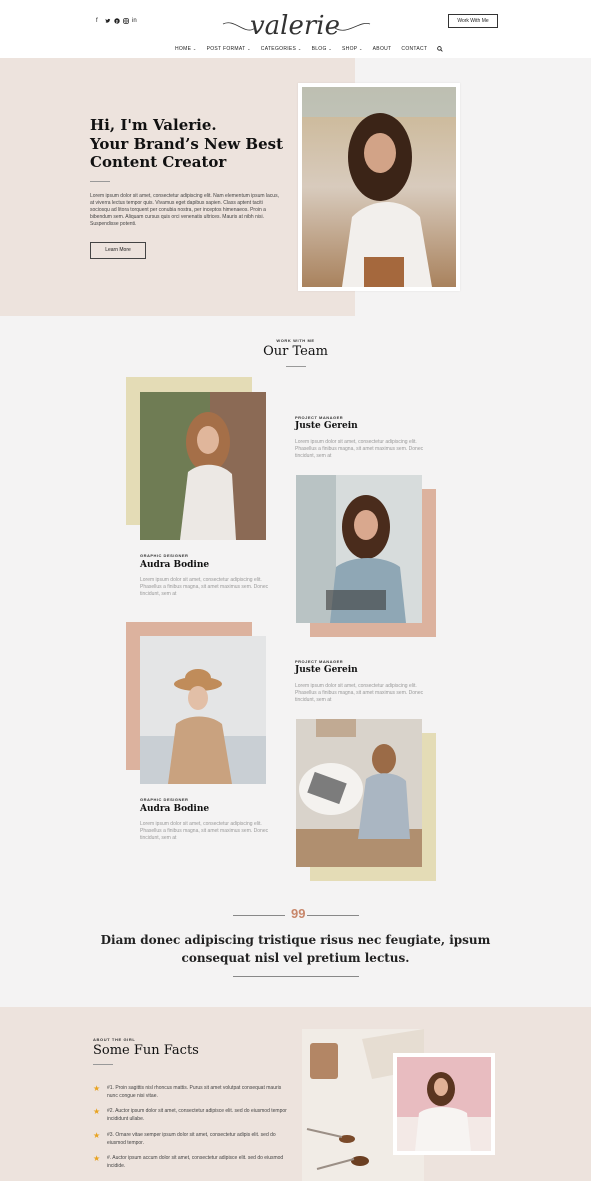 Image resolution: width=591 pixels, height=1181 pixels. What do you see at coordinates (134, 21) in the screenshot?
I see `linkedin-icon: in` at bounding box center [134, 21].